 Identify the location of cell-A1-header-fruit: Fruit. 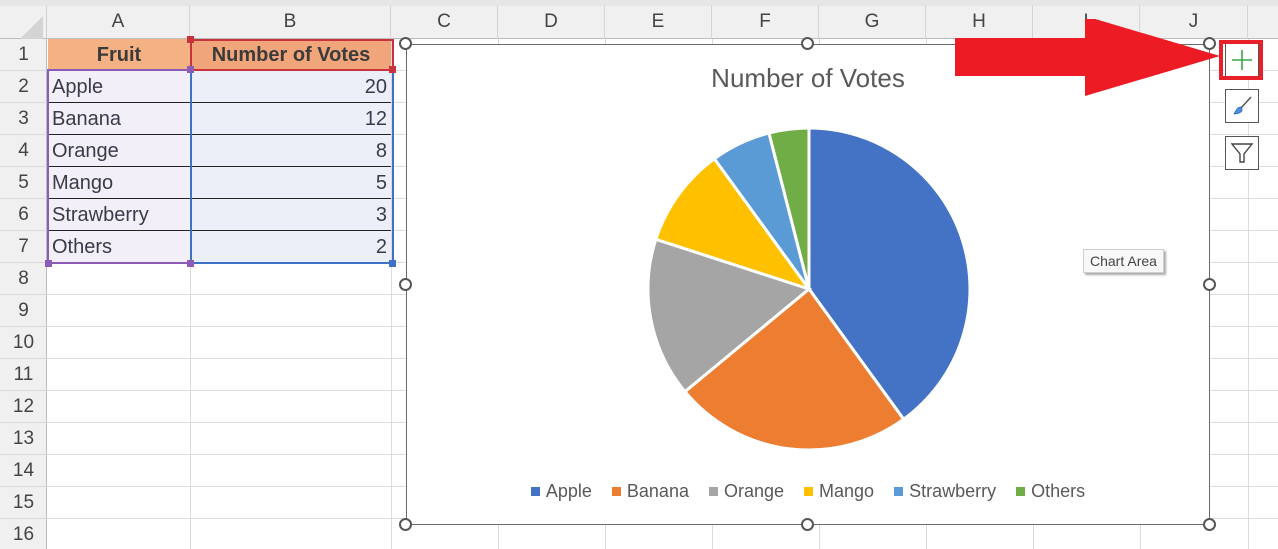
(119, 55).